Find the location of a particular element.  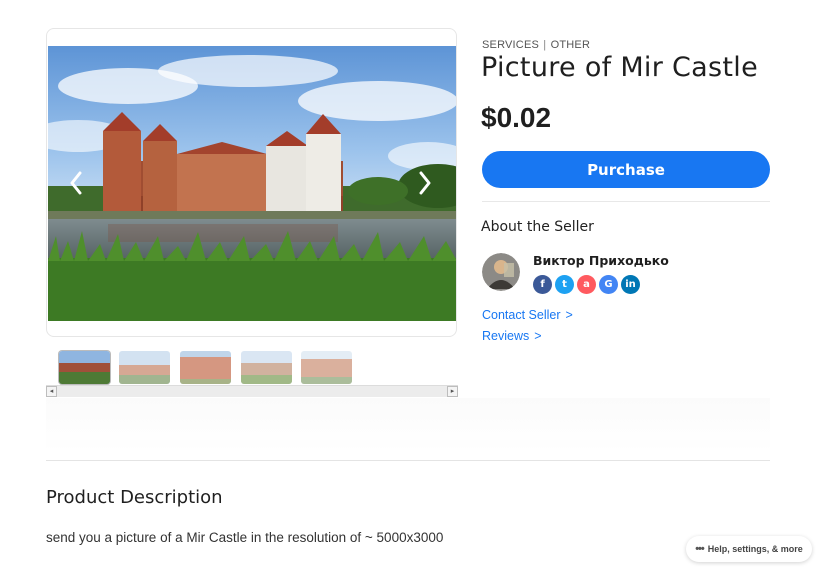

airbnb-icon: a is located at coordinates (586, 284).